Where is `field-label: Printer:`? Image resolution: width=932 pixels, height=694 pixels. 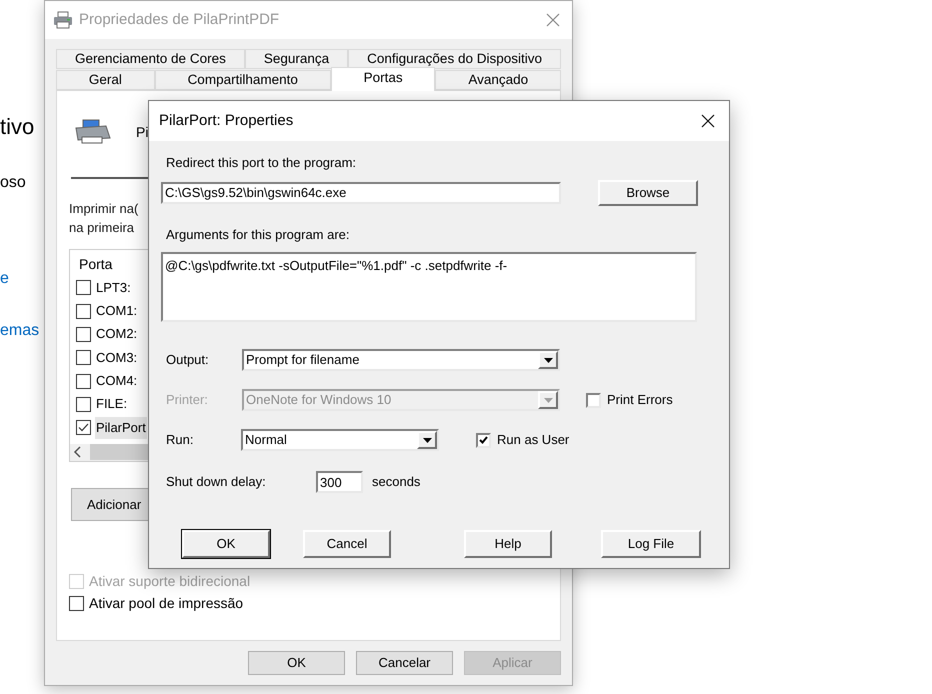
field-label: Printer: is located at coordinates (187, 400).